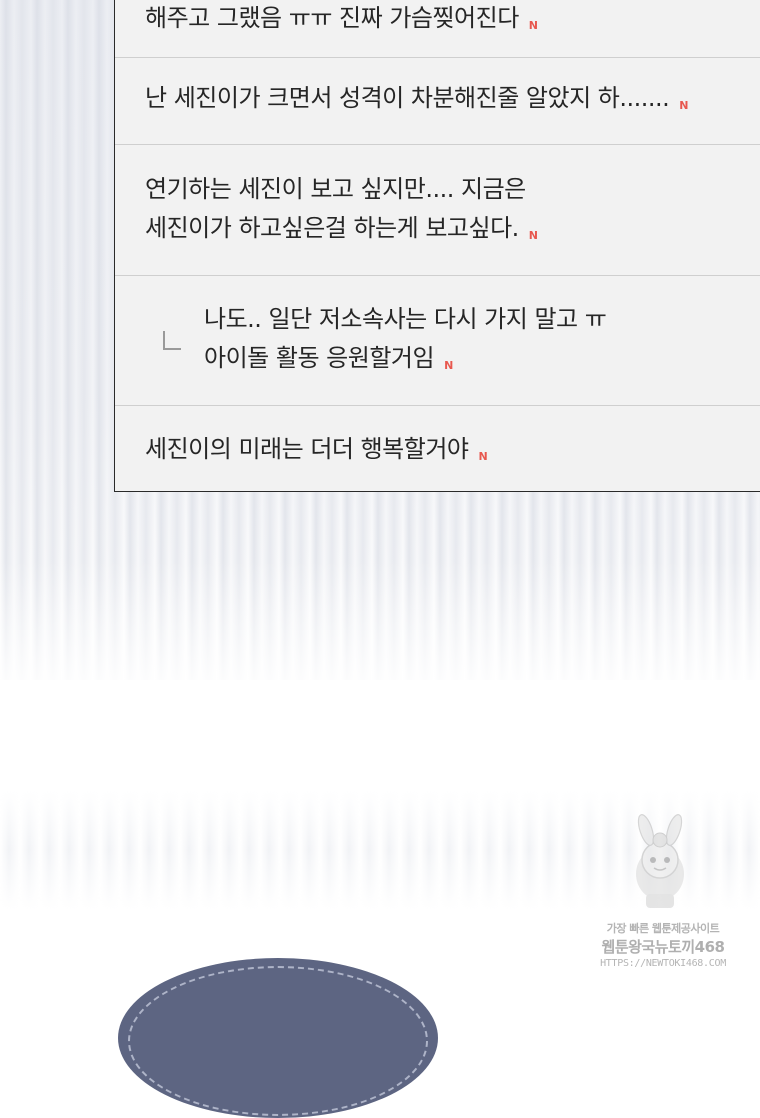 The height and width of the screenshot is (1118, 760). Describe the element at coordinates (278, 1041) in the screenshot. I see `speech-bubble-dashed-border` at that location.